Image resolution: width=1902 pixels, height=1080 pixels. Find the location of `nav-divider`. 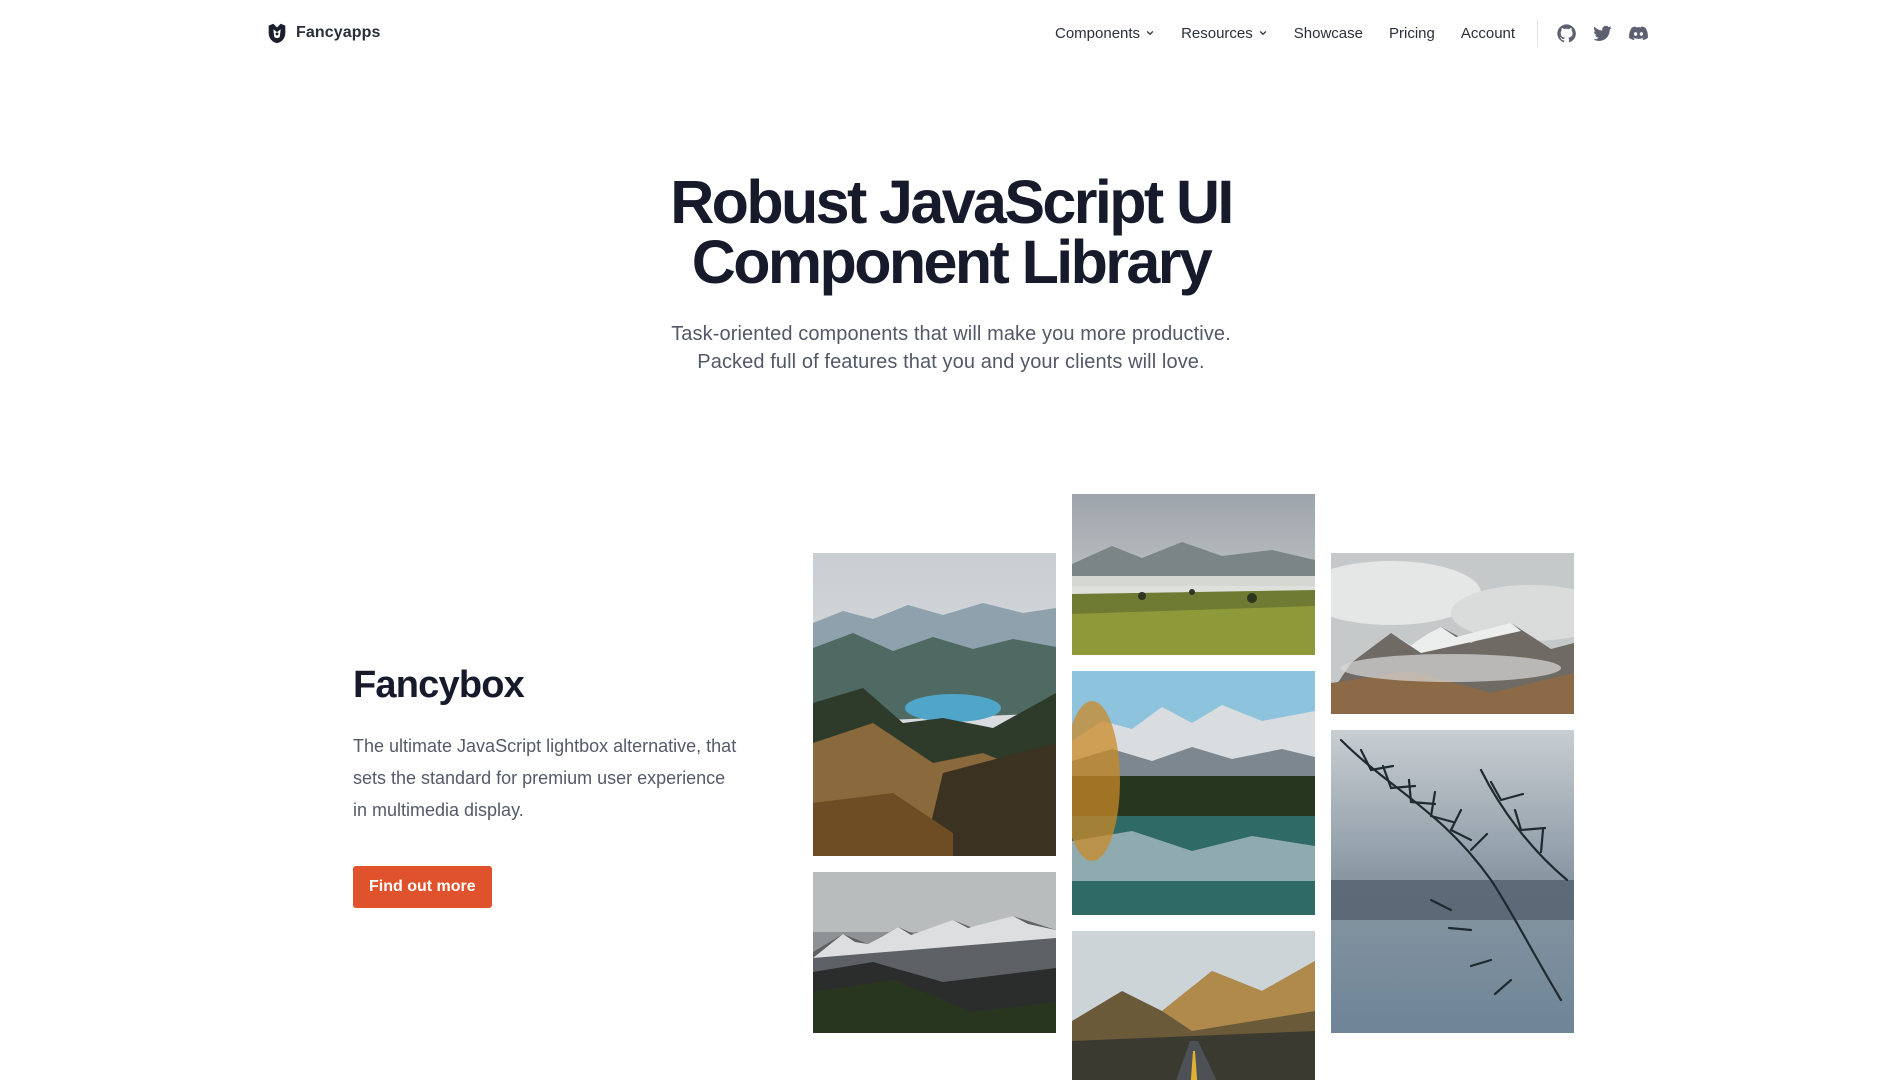

nav-divider is located at coordinates (1538, 33).